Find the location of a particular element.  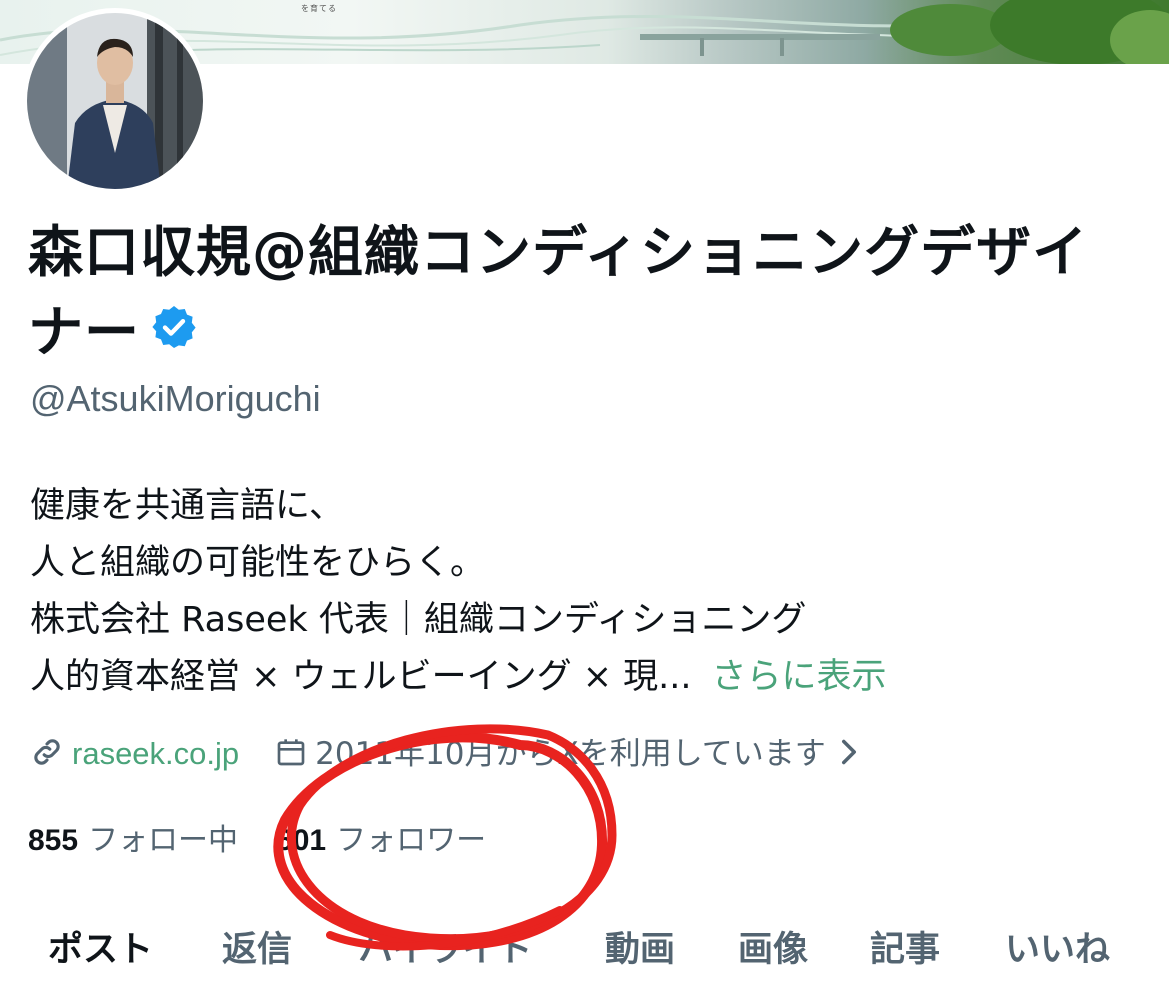

followers-count: 601 is located at coordinates (301, 840).